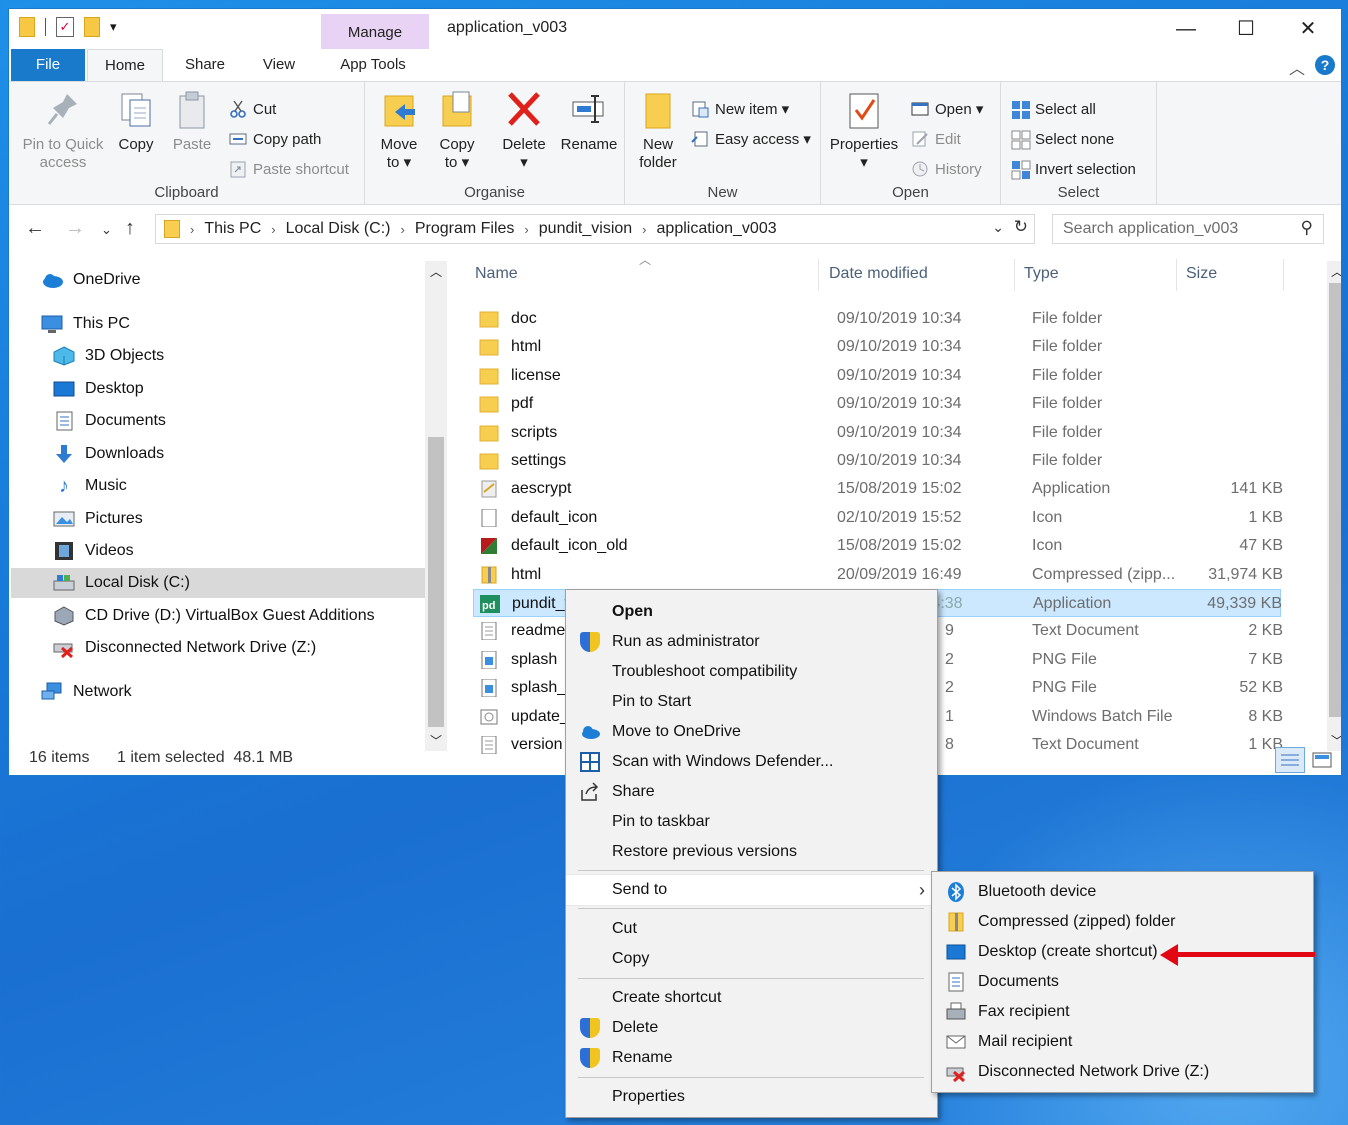 This screenshot has width=1348, height=1125. Describe the element at coordinates (275, 139) in the screenshot. I see `copy-path-button: Copy path` at that location.